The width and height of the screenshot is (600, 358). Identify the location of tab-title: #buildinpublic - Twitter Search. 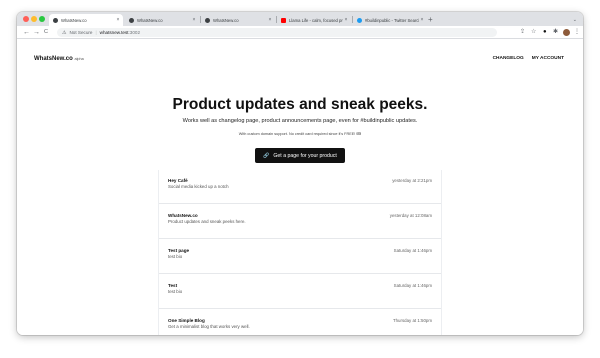
(392, 20).